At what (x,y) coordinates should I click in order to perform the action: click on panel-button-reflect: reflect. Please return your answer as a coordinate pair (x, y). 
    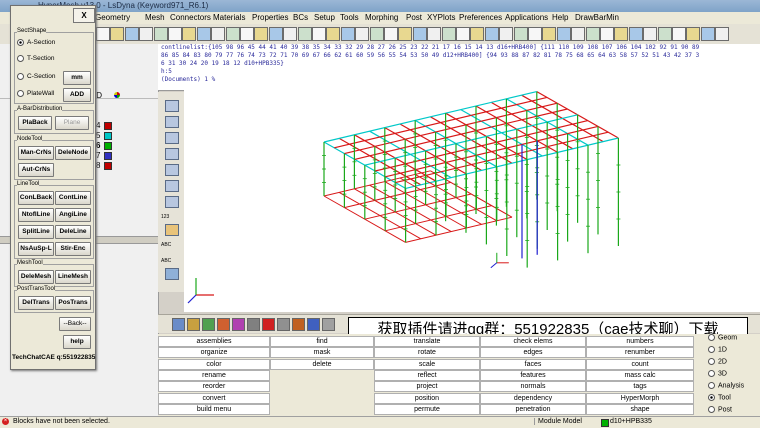
    Looking at the image, I should click on (427, 375).